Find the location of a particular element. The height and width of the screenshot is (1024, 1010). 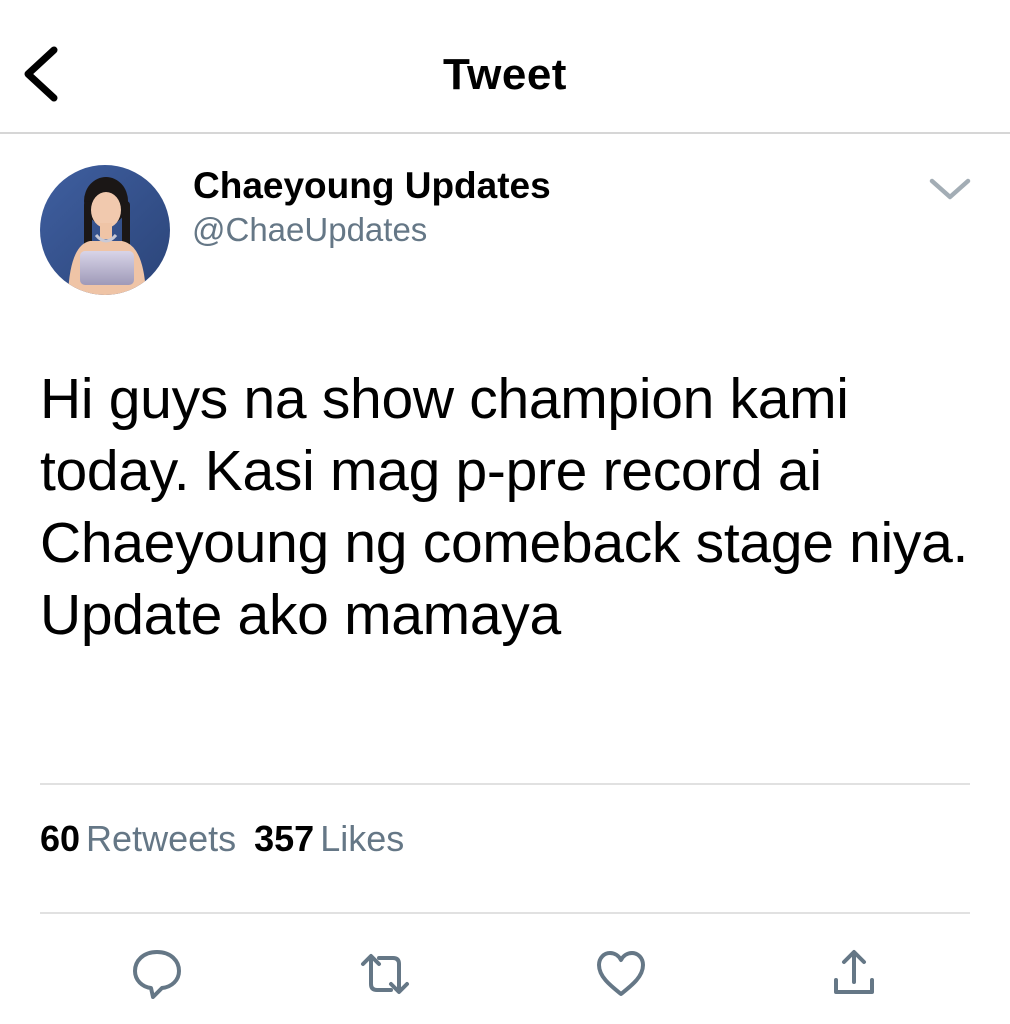

reply-icon is located at coordinates (157, 974).